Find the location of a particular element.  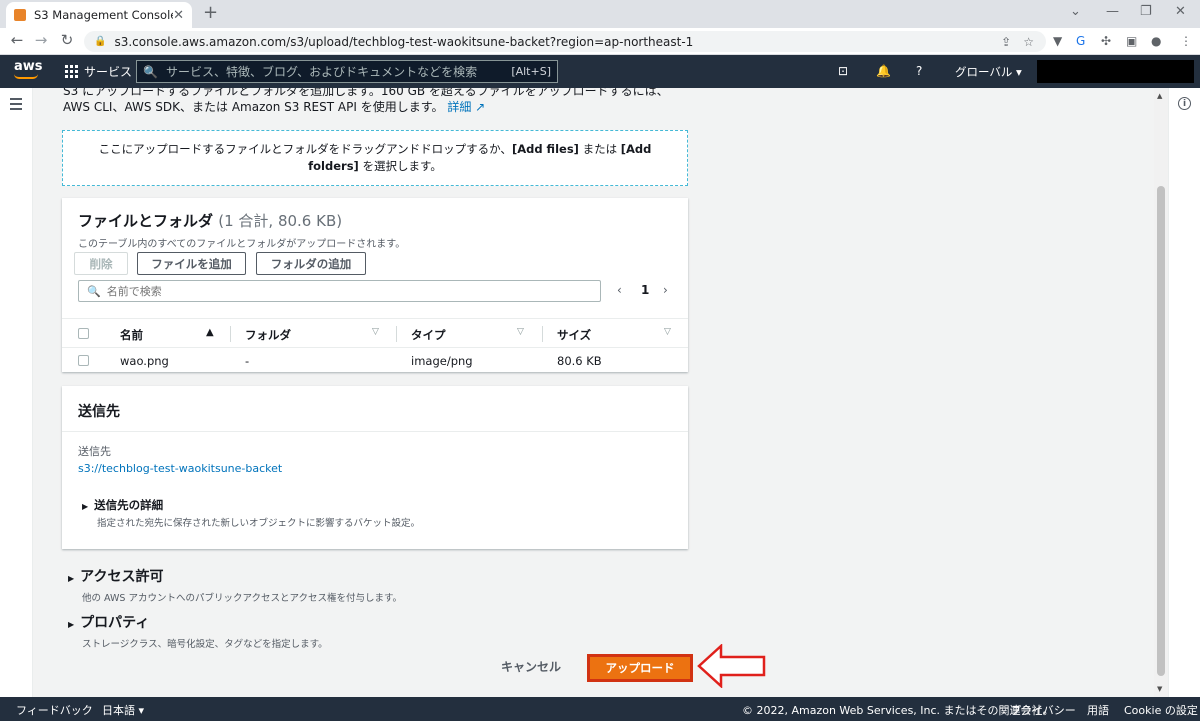

properties-section: ▶ プロパティ ストレージクラス、暗号化設定、タグなどを指定します。 is located at coordinates (198, 631).